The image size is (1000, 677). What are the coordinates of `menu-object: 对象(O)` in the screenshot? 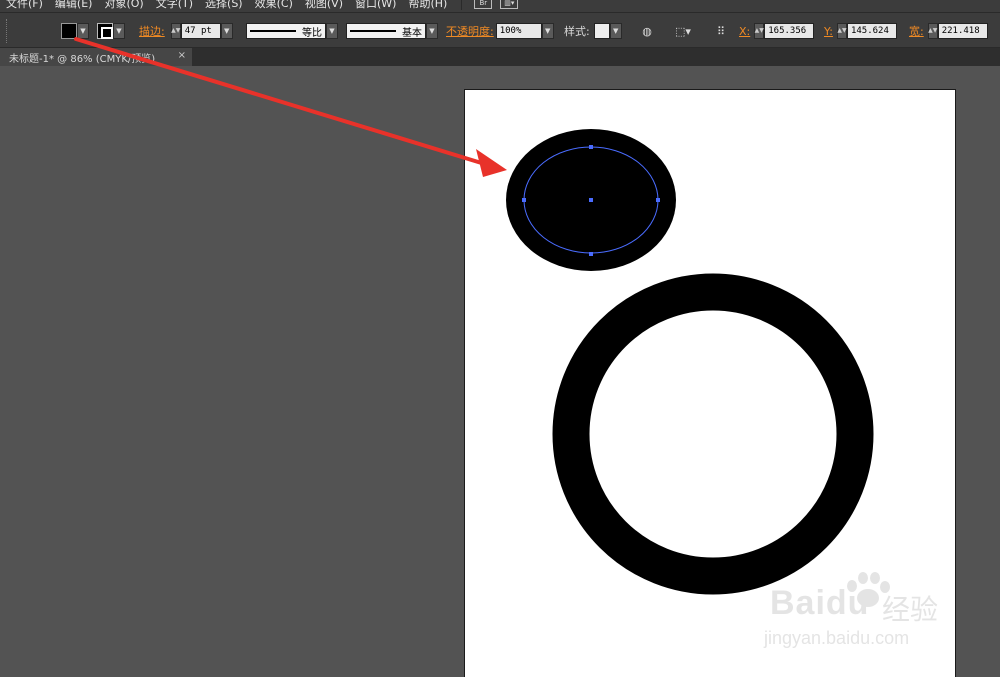 It's located at (123, 5).